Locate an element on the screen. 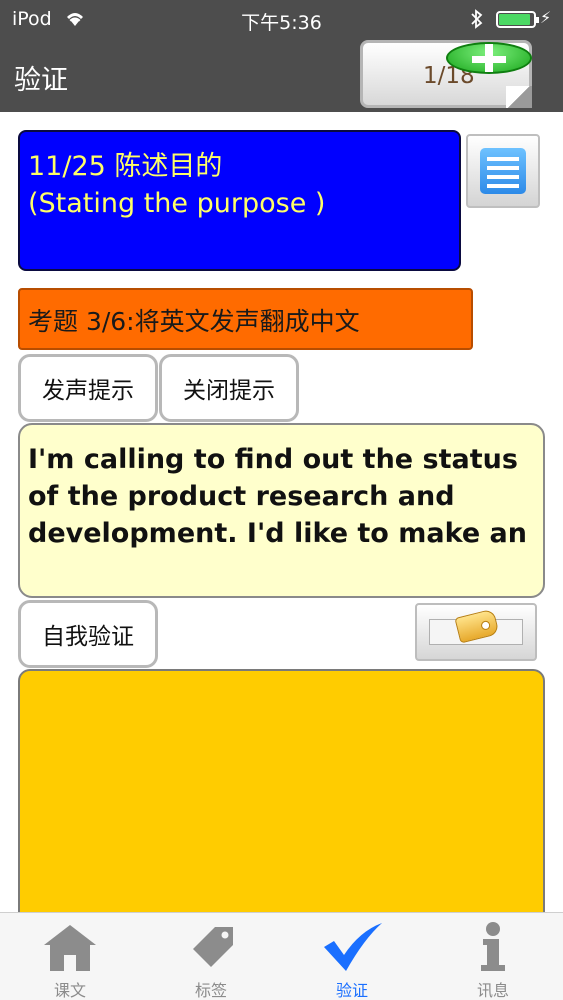 The width and height of the screenshot is (563, 1000). list-icon is located at coordinates (503, 171).